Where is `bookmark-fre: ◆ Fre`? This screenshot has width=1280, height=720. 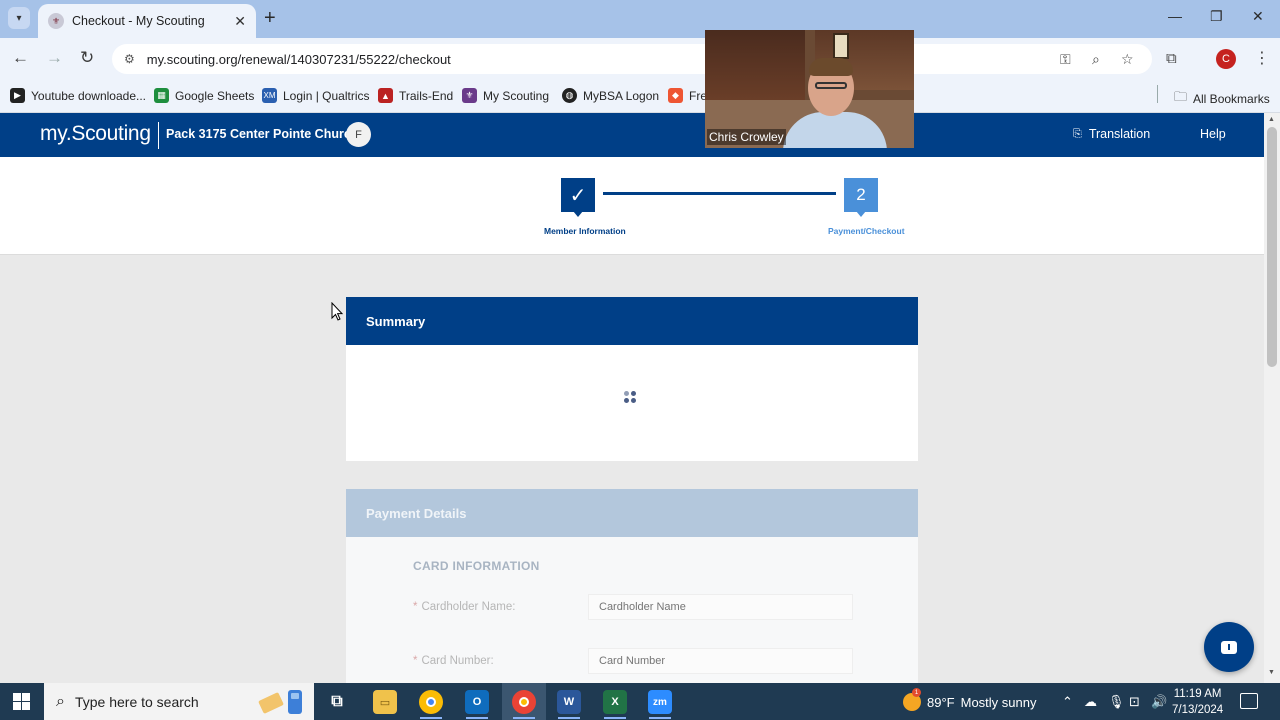
bookmark-fre: ◆ Fre is located at coordinates (687, 95).